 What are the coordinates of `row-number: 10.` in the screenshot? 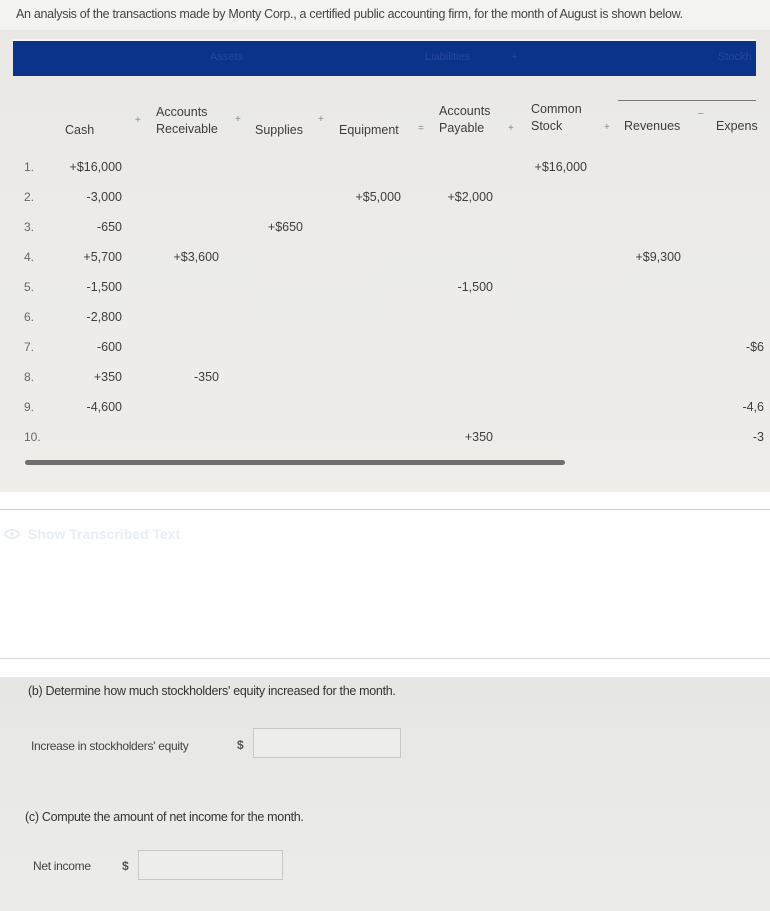 It's located at (32, 437).